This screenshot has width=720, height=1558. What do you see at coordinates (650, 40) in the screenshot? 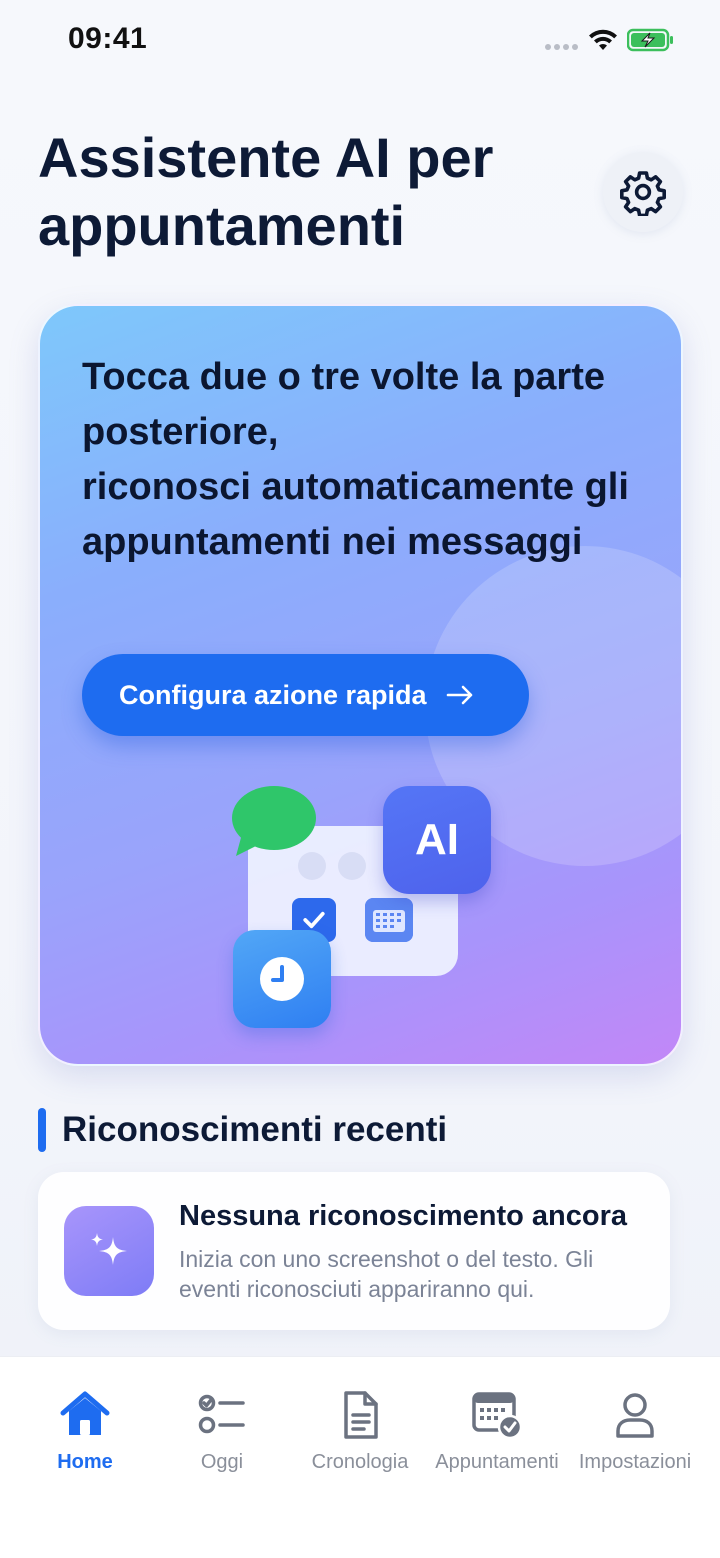
I see `battery-charging-icon` at bounding box center [650, 40].